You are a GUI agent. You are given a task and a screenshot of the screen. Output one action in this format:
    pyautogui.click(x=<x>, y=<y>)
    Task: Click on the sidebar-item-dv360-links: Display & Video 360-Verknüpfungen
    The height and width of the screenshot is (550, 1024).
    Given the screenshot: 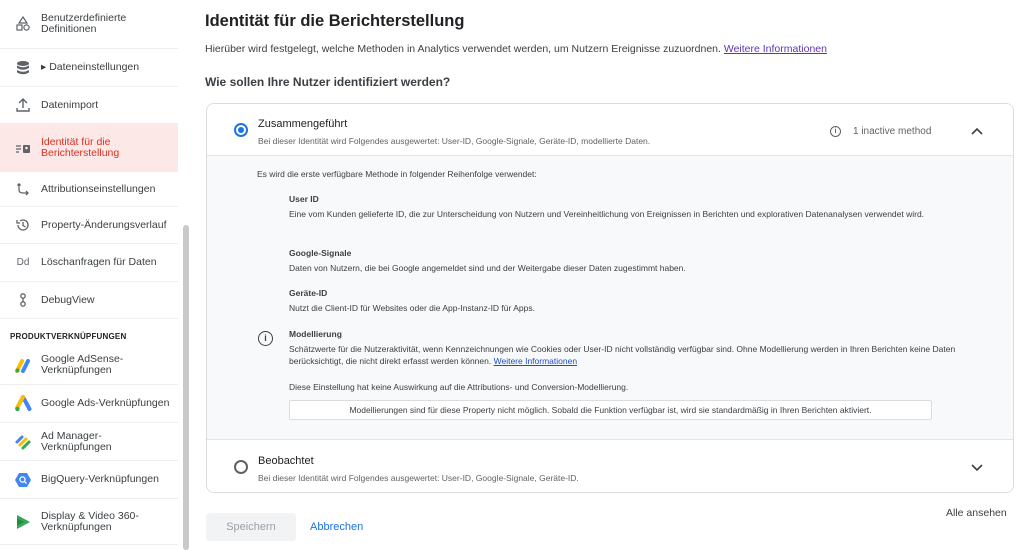 What is the action you would take?
    pyautogui.click(x=89, y=522)
    